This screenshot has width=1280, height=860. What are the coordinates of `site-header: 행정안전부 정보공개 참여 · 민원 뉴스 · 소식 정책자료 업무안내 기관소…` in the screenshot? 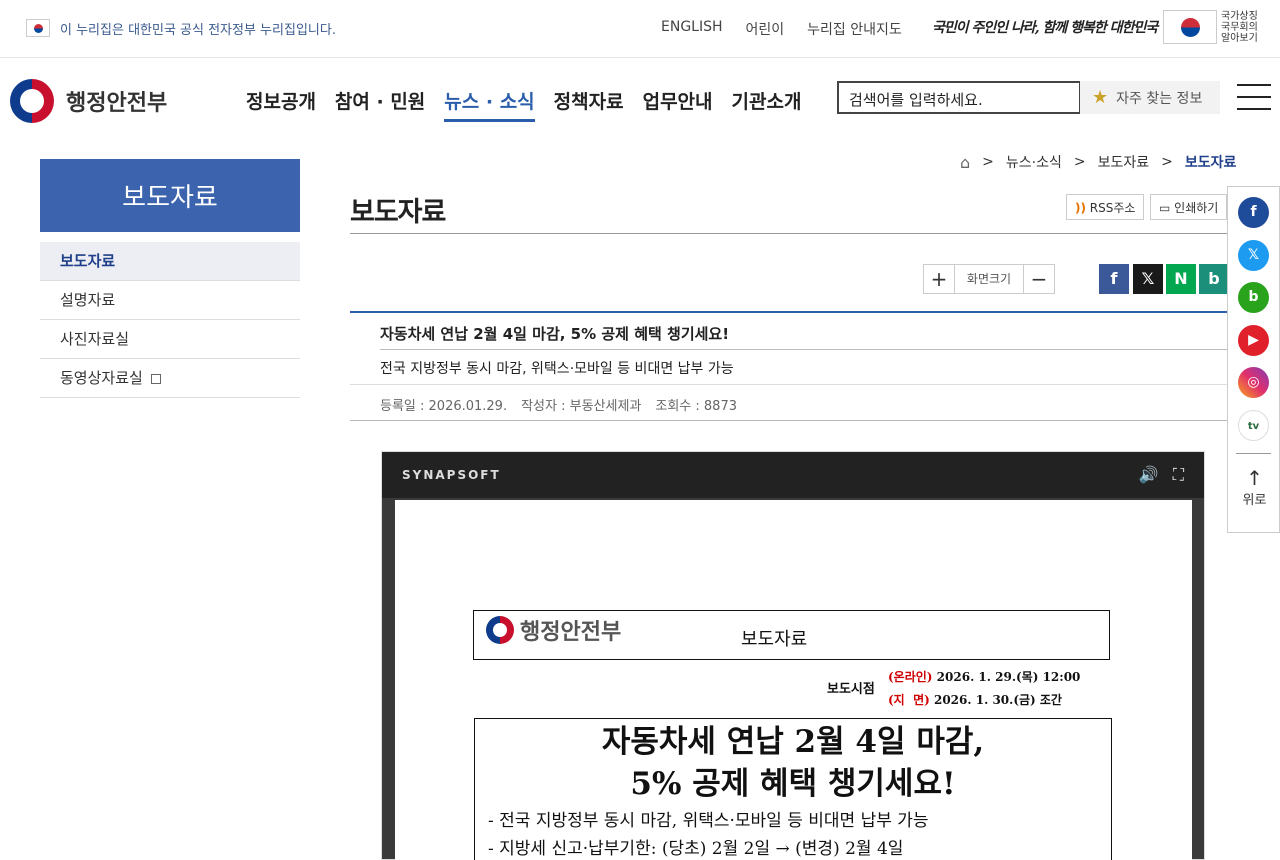 It's located at (640, 99).